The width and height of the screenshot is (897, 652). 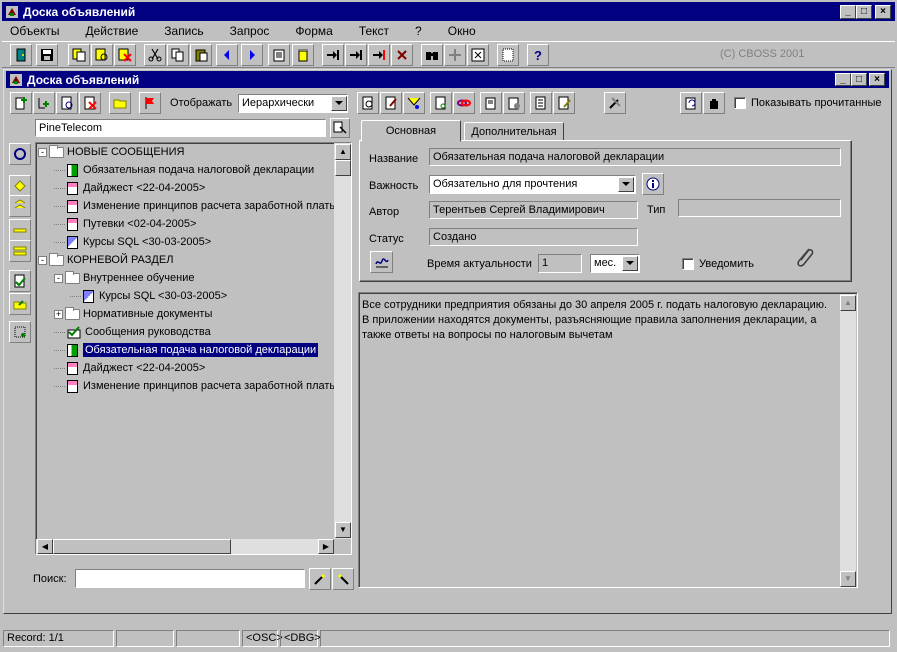 I want to click on name-field: Обязательная подача налоговой декларации, so click(x=635, y=157).